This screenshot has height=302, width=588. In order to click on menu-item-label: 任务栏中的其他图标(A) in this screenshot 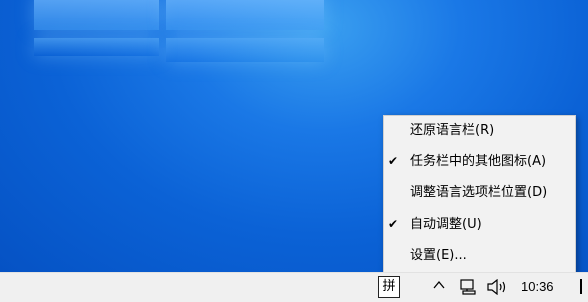, I will do `click(478, 161)`.